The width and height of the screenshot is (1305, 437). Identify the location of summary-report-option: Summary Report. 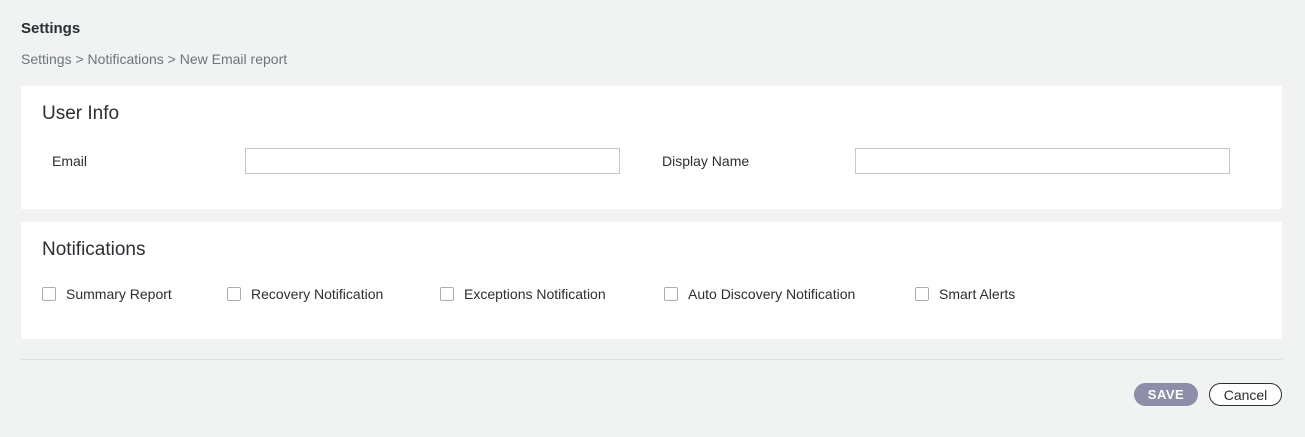
(107, 294).